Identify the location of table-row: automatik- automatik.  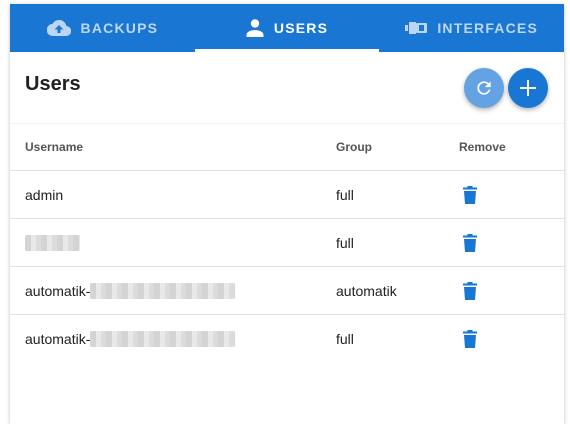
(287, 290).